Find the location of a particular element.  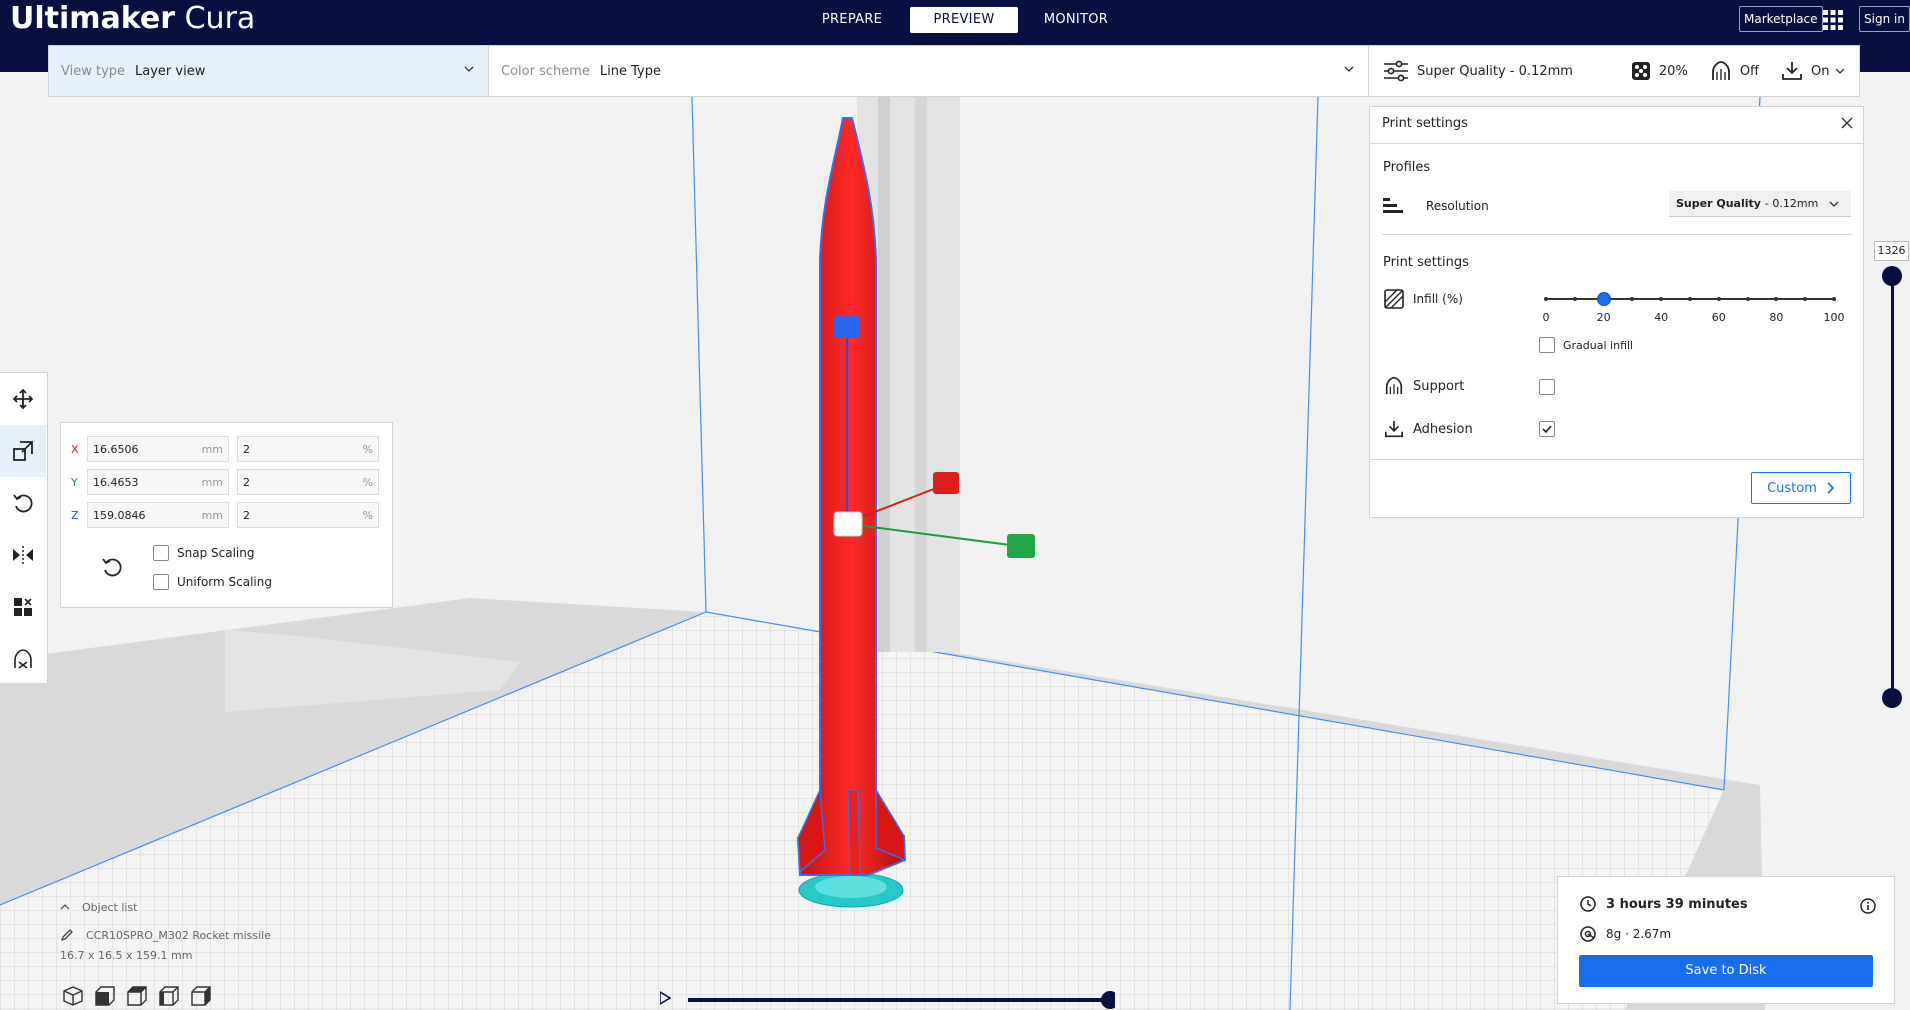

camera-view-buttons is located at coordinates (137, 996).